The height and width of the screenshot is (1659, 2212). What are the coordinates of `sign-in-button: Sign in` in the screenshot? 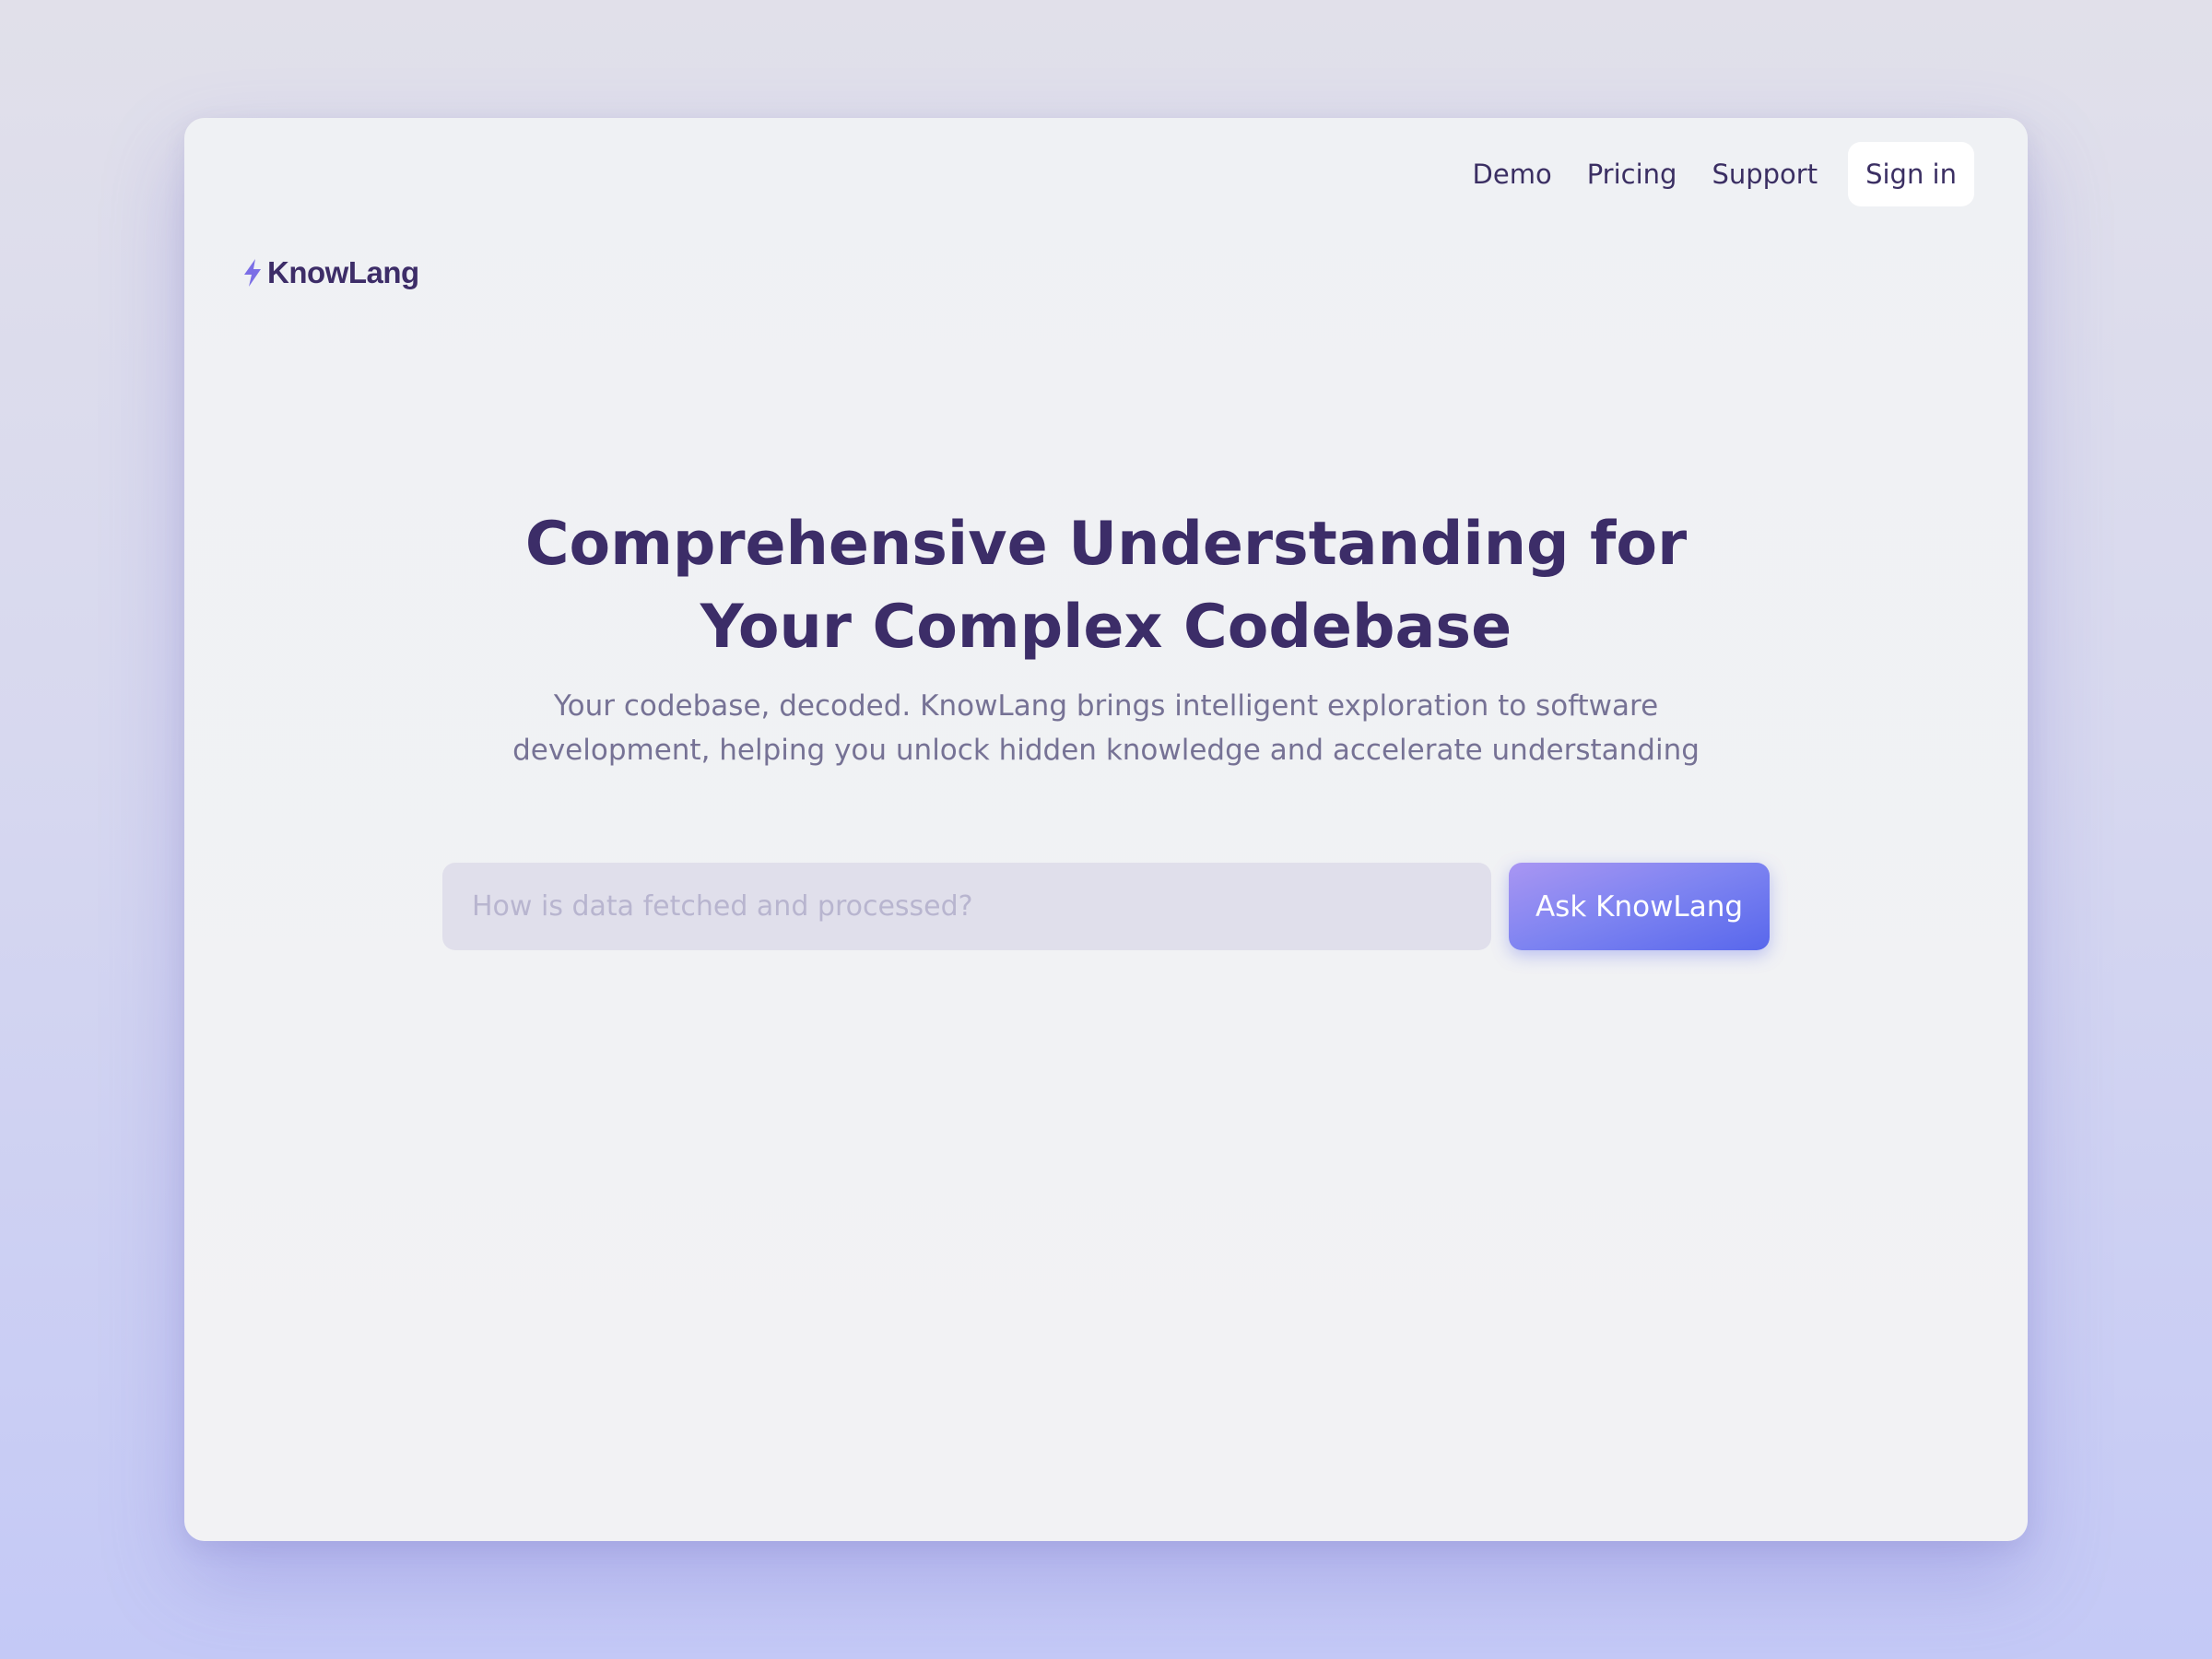 It's located at (1911, 174).